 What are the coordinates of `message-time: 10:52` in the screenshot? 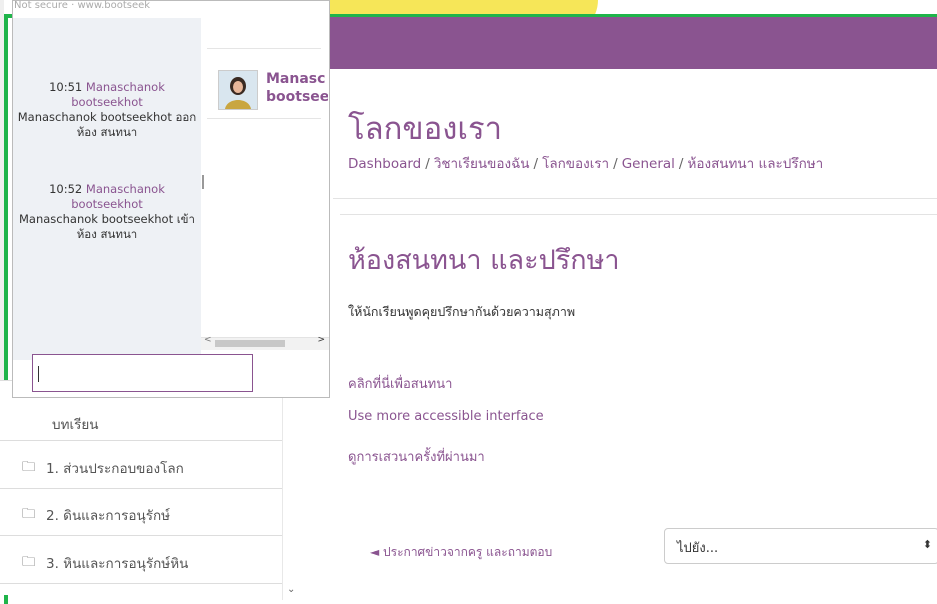 It's located at (66, 189).